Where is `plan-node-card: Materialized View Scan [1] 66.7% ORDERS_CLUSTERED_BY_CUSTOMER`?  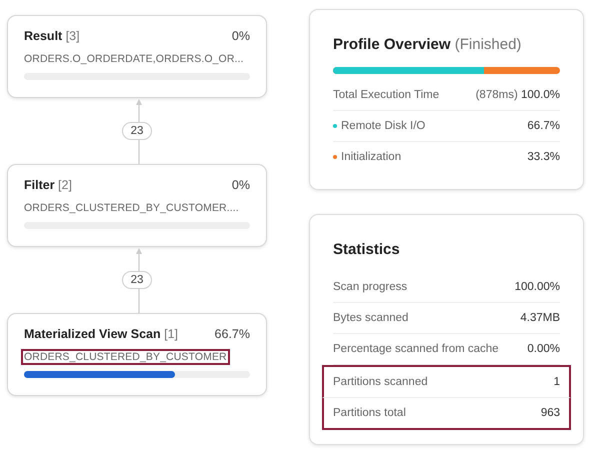 plan-node-card: Materialized View Scan [1] 66.7% ORDERS_CLUSTERED_BY_CUSTOMER is located at coordinates (137, 354).